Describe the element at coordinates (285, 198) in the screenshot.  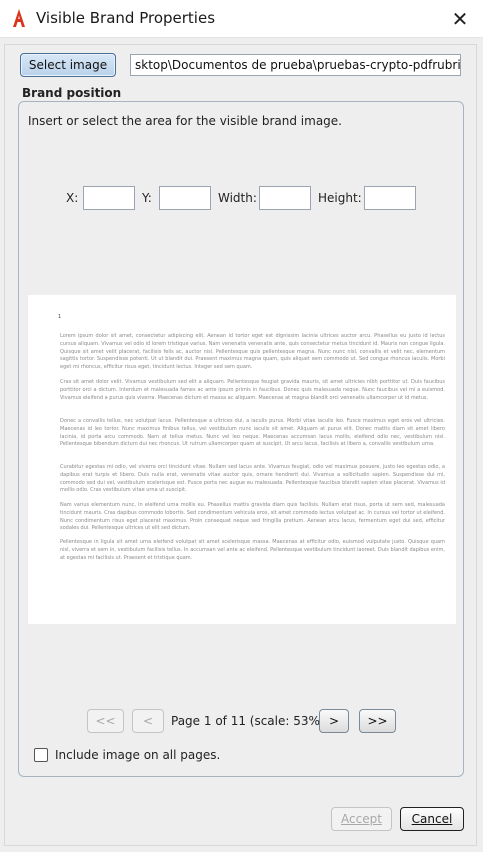
I see `width-input` at that location.